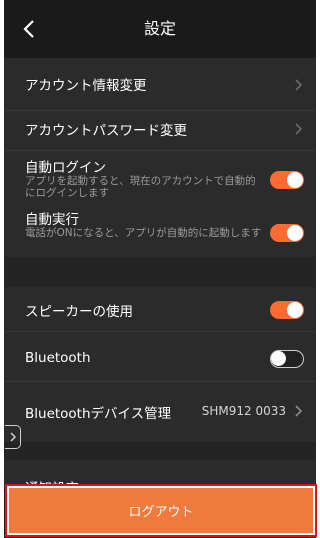 The width and height of the screenshot is (320, 538). Describe the element at coordinates (98, 414) in the screenshot. I see `bluetooth-devices-label: Bluetoothデバイス管理` at that location.